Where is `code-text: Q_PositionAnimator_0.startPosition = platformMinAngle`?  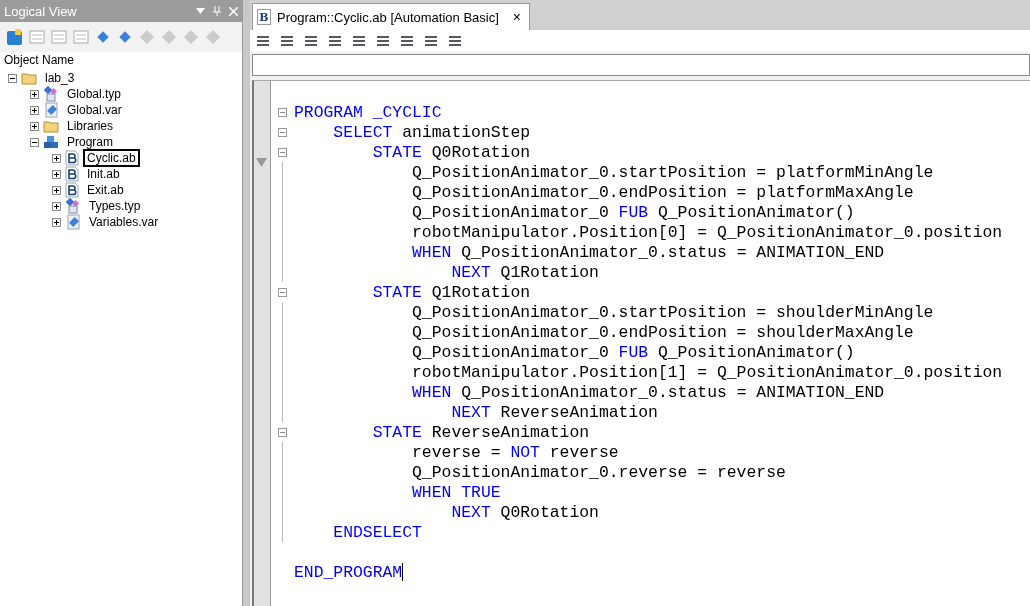 code-text: Q_PositionAnimator_0.startPosition = platformMinAngle is located at coordinates (672, 172).